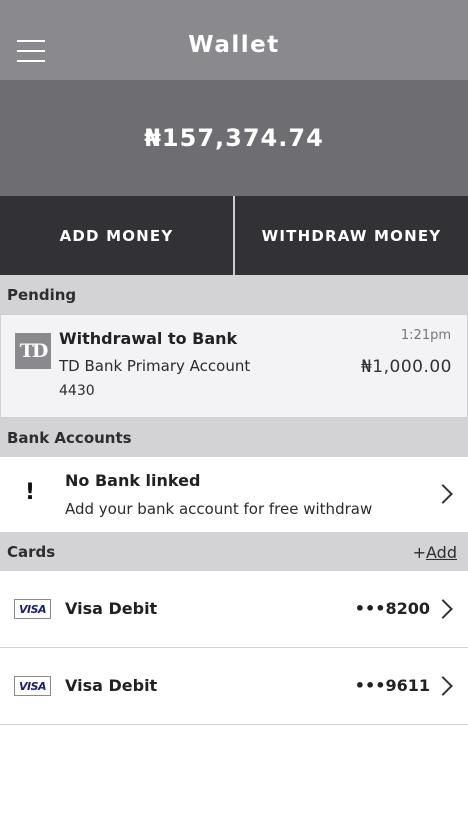 Image resolution: width=468 pixels, height=832 pixels. What do you see at coordinates (234, 437) in the screenshot?
I see `bank-accounts-section-header: Bank Accounts` at bounding box center [234, 437].